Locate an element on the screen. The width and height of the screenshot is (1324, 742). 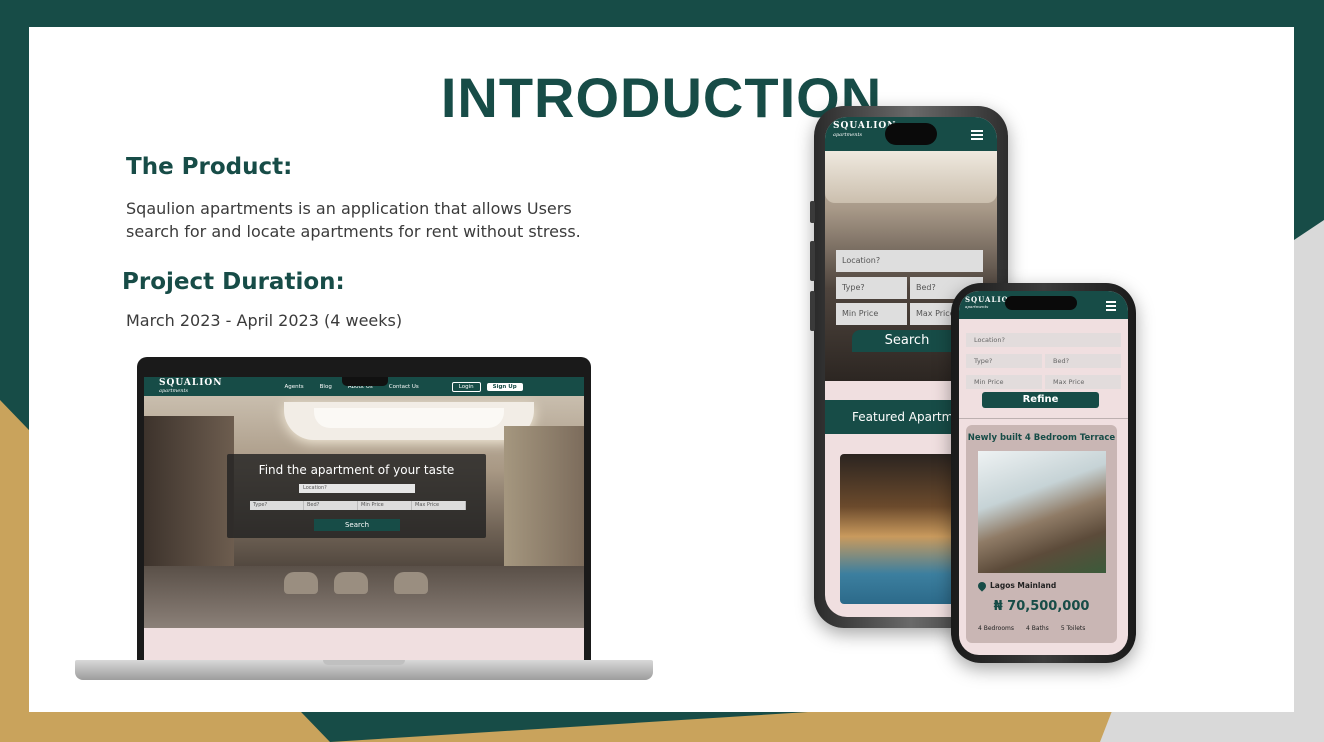
location-pin-icon is located at coordinates (982, 585).